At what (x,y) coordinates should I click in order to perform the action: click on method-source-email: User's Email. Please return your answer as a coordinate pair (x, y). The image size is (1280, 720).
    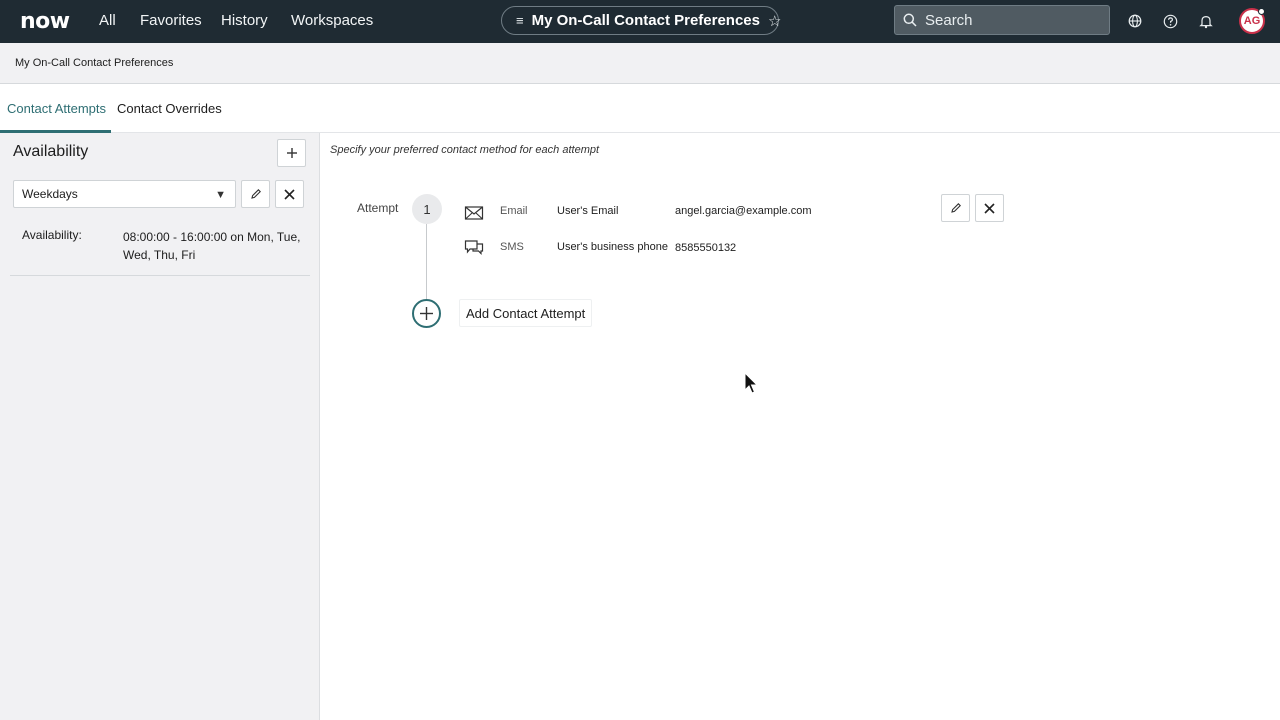
    Looking at the image, I should click on (588, 211).